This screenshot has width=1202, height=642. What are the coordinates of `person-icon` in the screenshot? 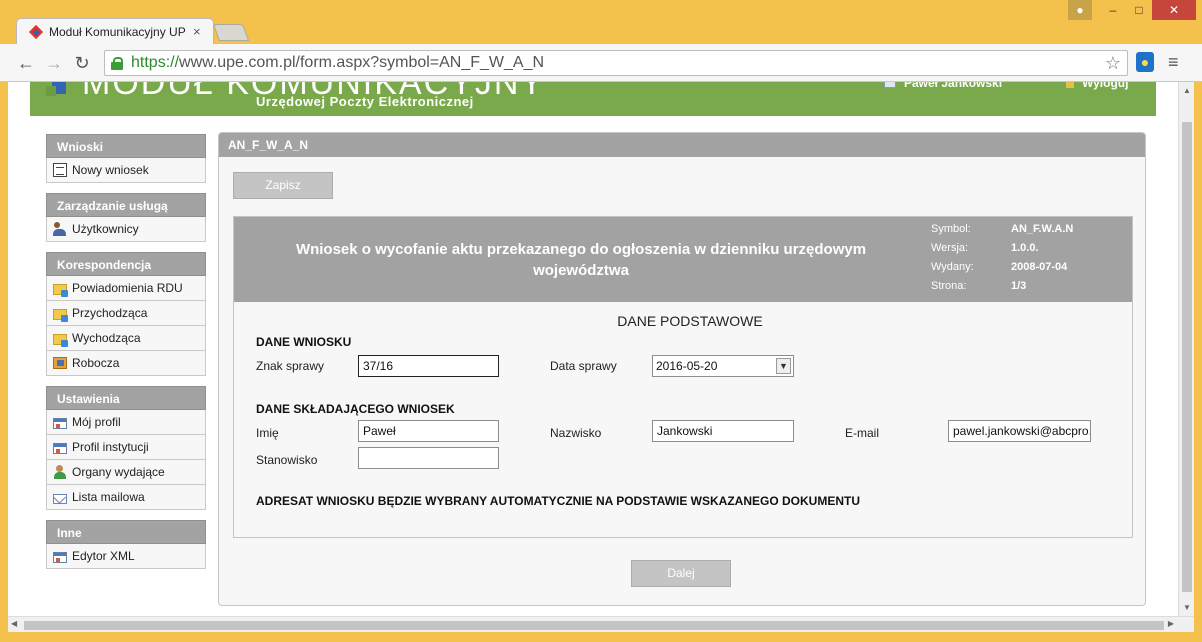 It's located at (60, 472).